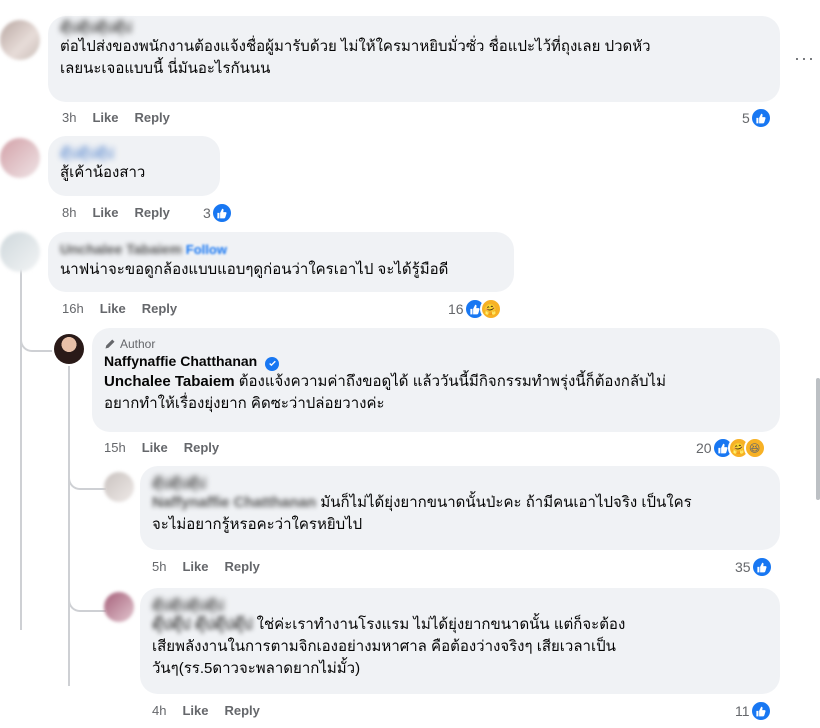 This screenshot has width=820, height=728. What do you see at coordinates (103, 172) in the screenshot?
I see `comment-text: สู้เค้าน้องสาว` at bounding box center [103, 172].